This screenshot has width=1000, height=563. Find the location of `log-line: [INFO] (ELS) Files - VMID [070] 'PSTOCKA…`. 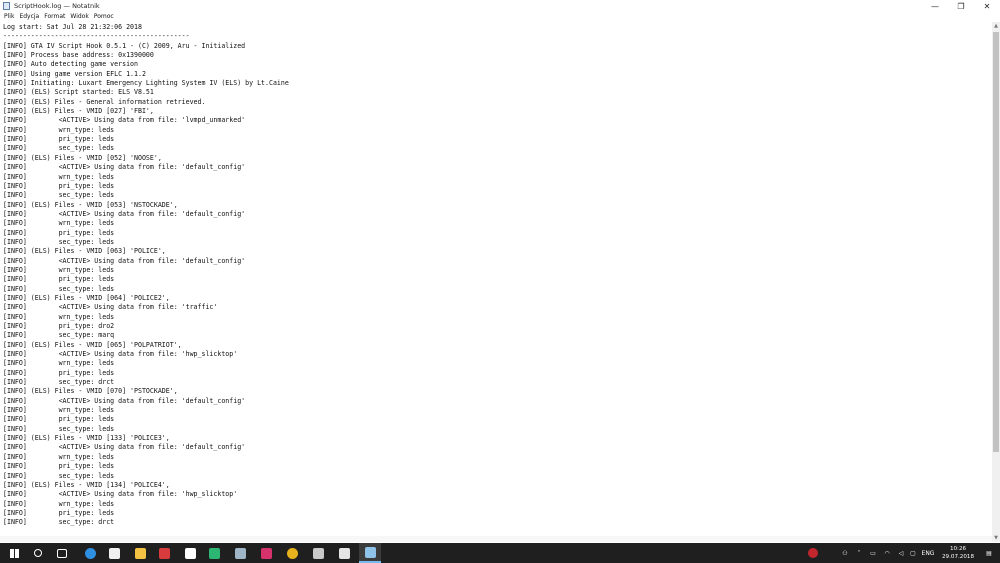

log-line: [INFO] (ELS) Files - VMID [070] 'PSTOCKA… is located at coordinates (90, 391).